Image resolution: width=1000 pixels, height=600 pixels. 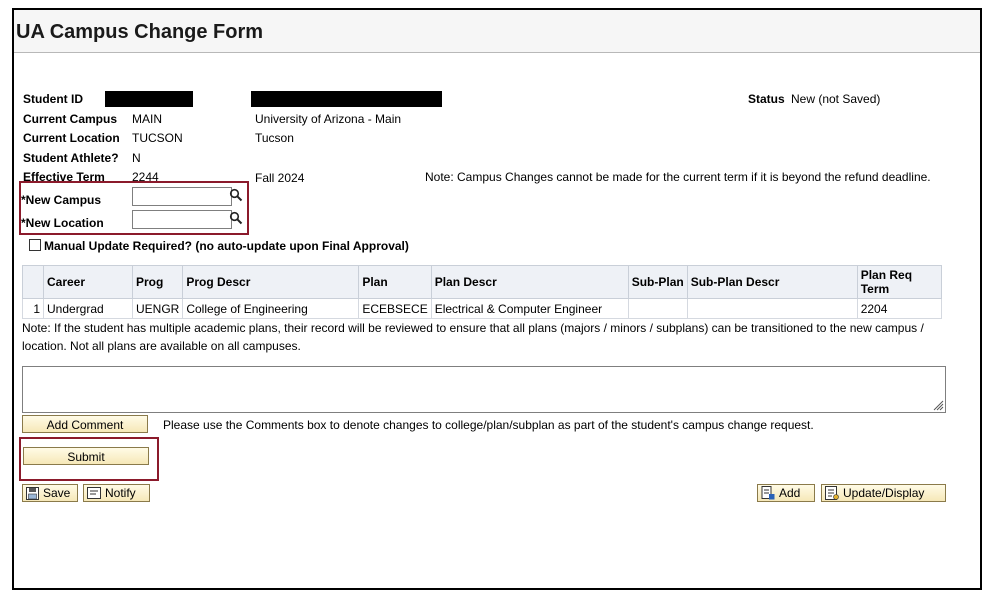 I want to click on prog-descr-cell: College of Engineering, so click(x=271, y=308).